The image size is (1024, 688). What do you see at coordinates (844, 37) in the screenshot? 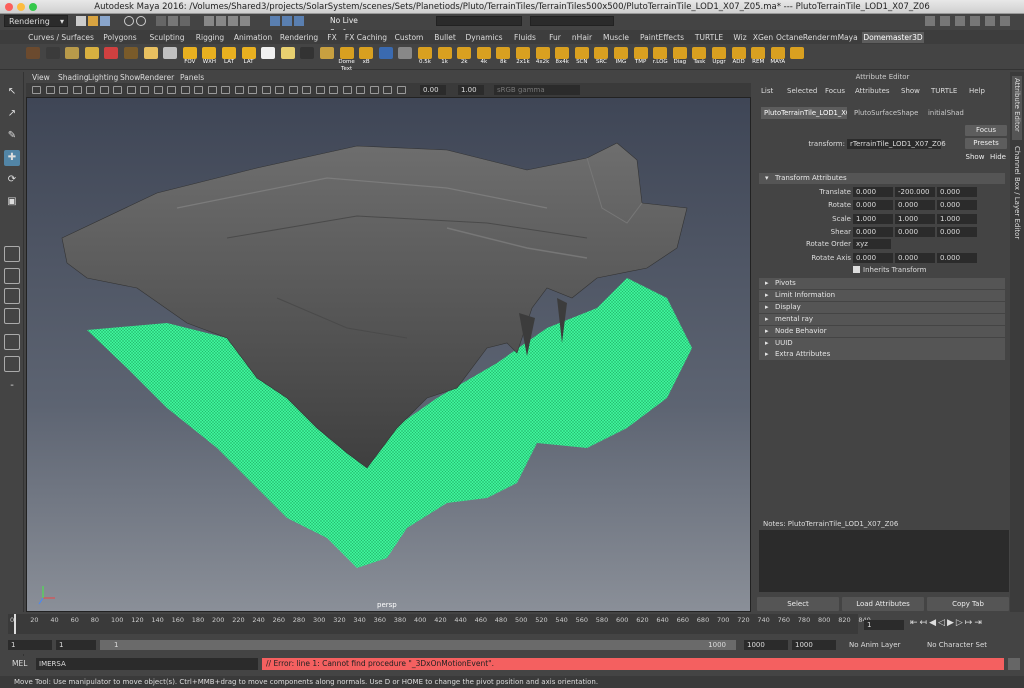
I see `shelf-tab-mmaya: mMaya` at bounding box center [844, 37].